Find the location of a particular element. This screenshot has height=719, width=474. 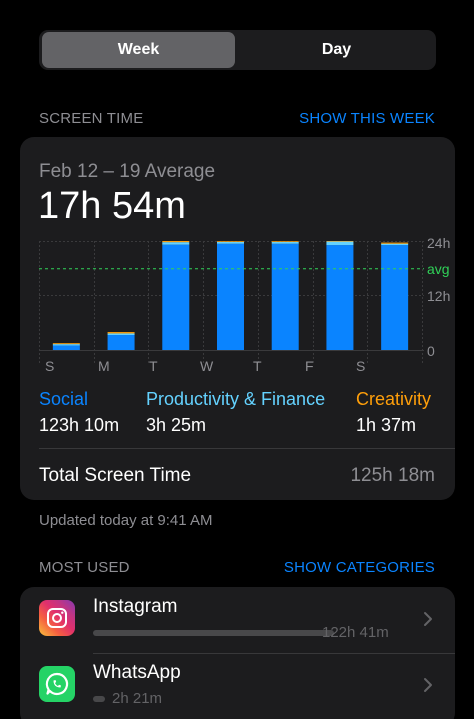

category-social: Social 123h 10m is located at coordinates (79, 412).